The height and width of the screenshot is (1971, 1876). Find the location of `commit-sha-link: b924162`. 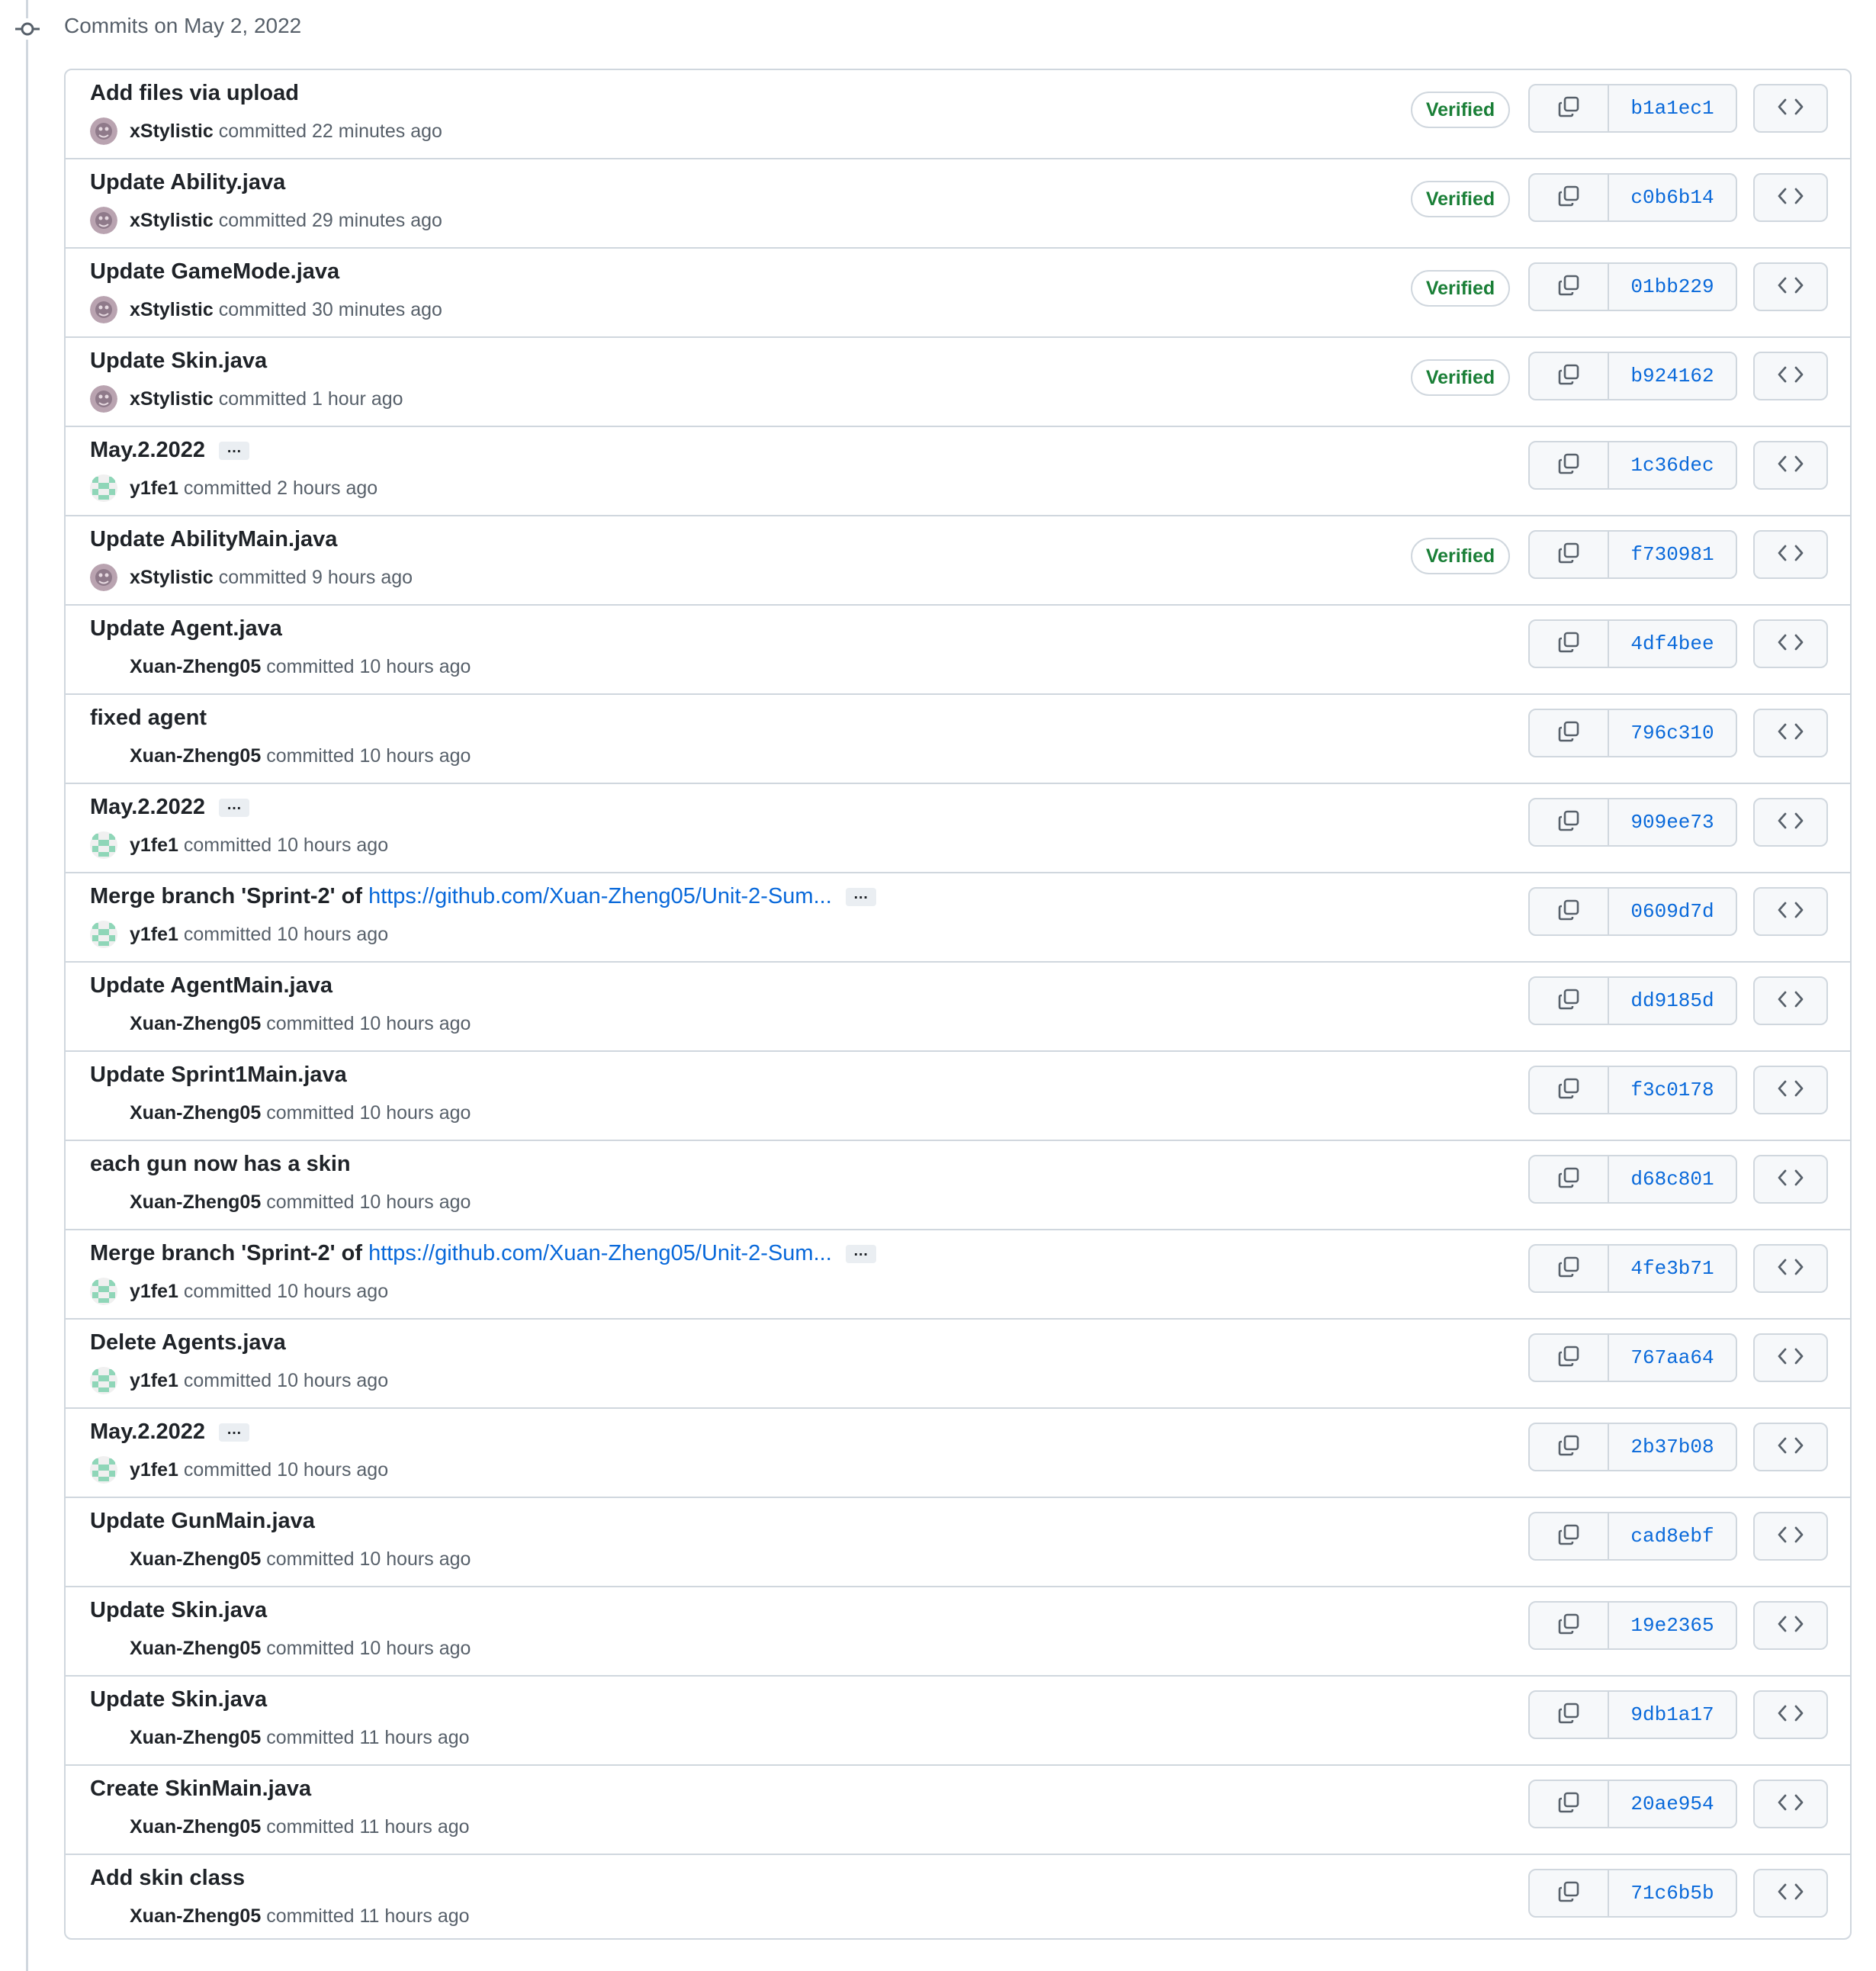

commit-sha-link: b924162 is located at coordinates (1672, 376).